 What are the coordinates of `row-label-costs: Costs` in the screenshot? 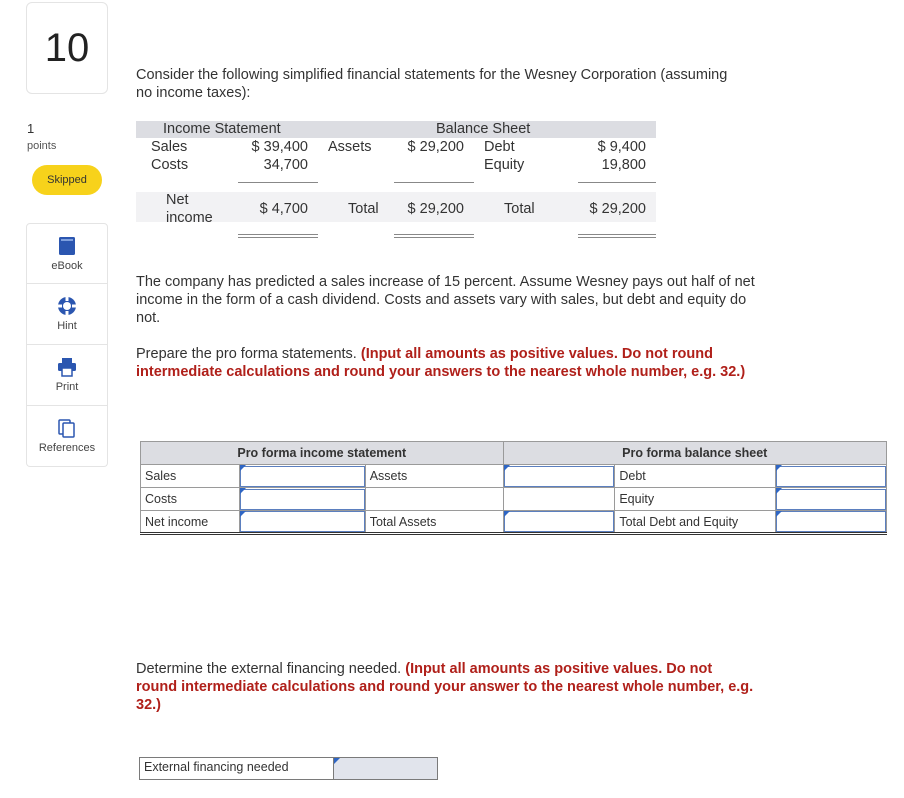 It's located at (190, 499).